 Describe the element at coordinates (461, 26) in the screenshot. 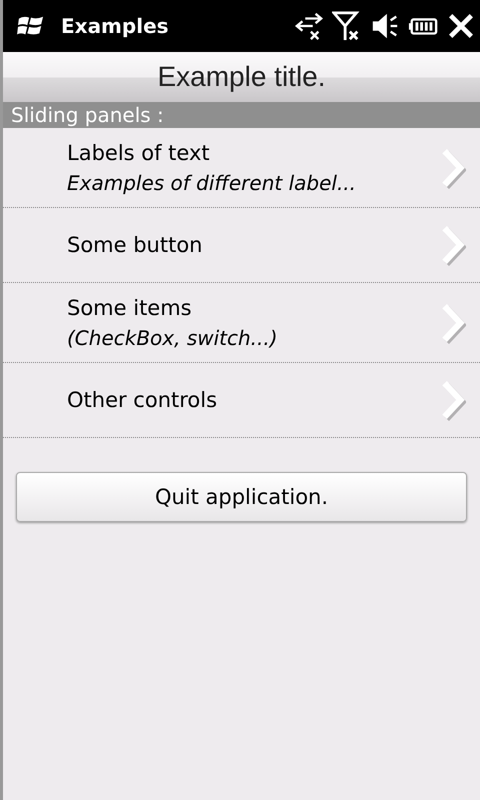

I see `close-icon` at that location.